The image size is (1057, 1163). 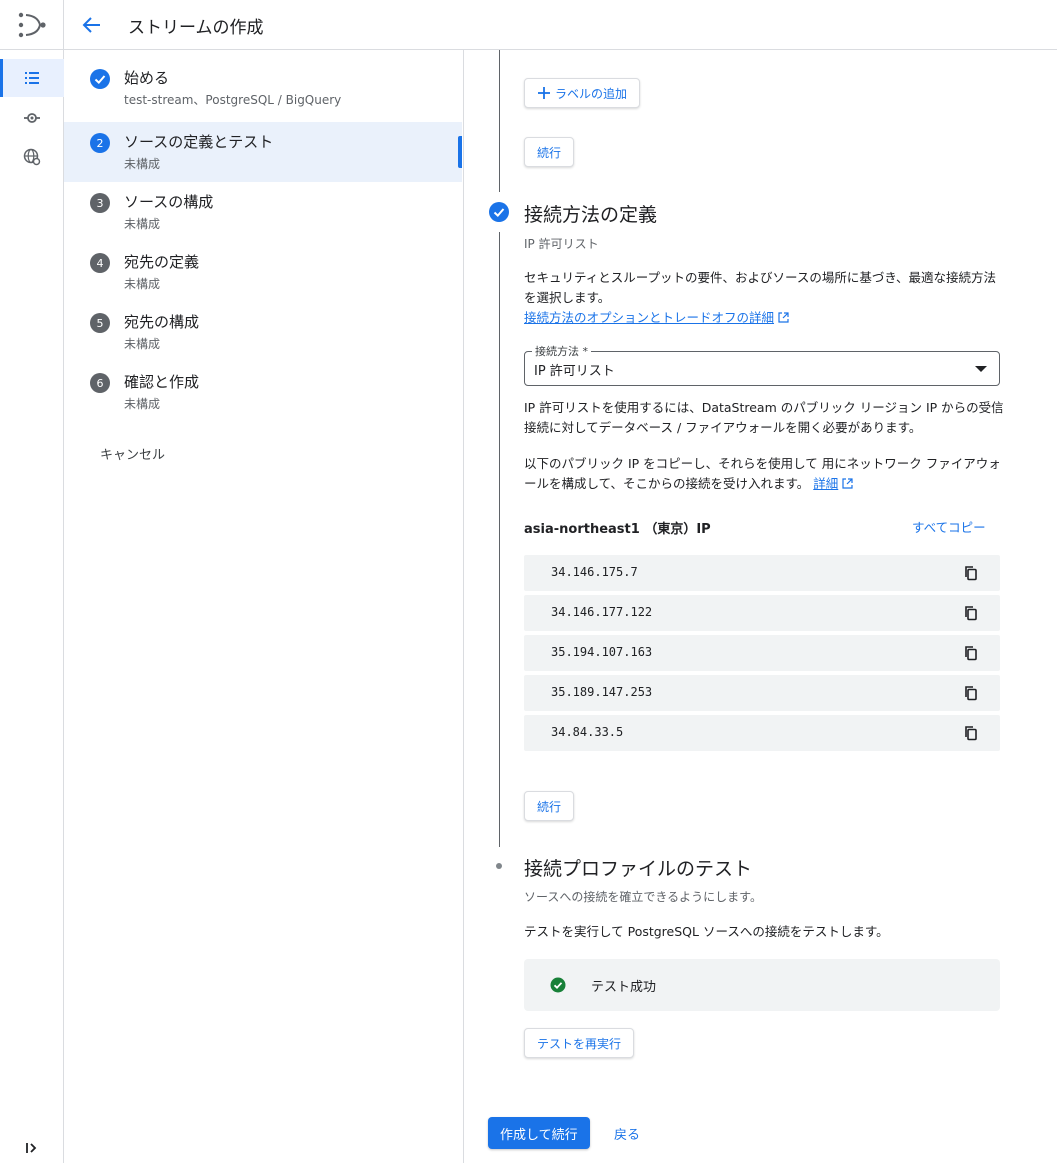 I want to click on ip-row: 34.146.175.7, so click(x=762, y=573).